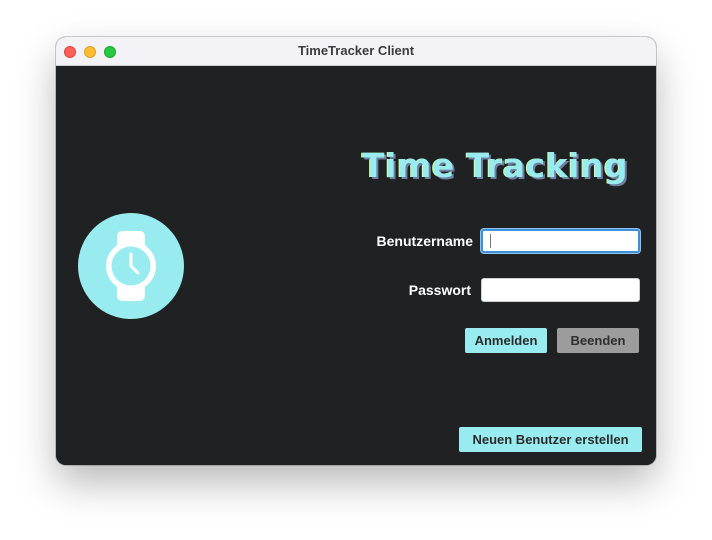 The width and height of the screenshot is (712, 540). Describe the element at coordinates (495, 165) in the screenshot. I see `page-title: Time Tracking` at that location.